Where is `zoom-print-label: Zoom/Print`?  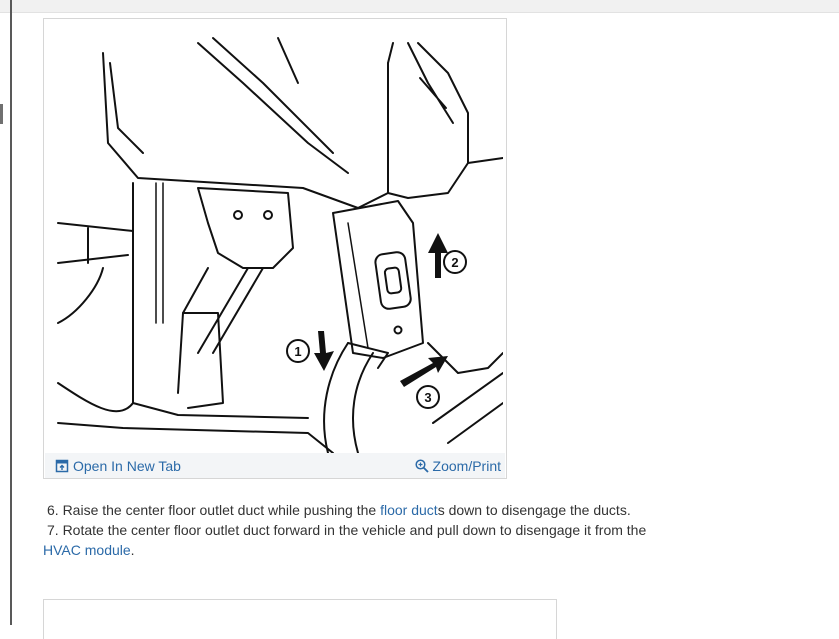
zoom-print-label: Zoom/Print is located at coordinates (466, 466).